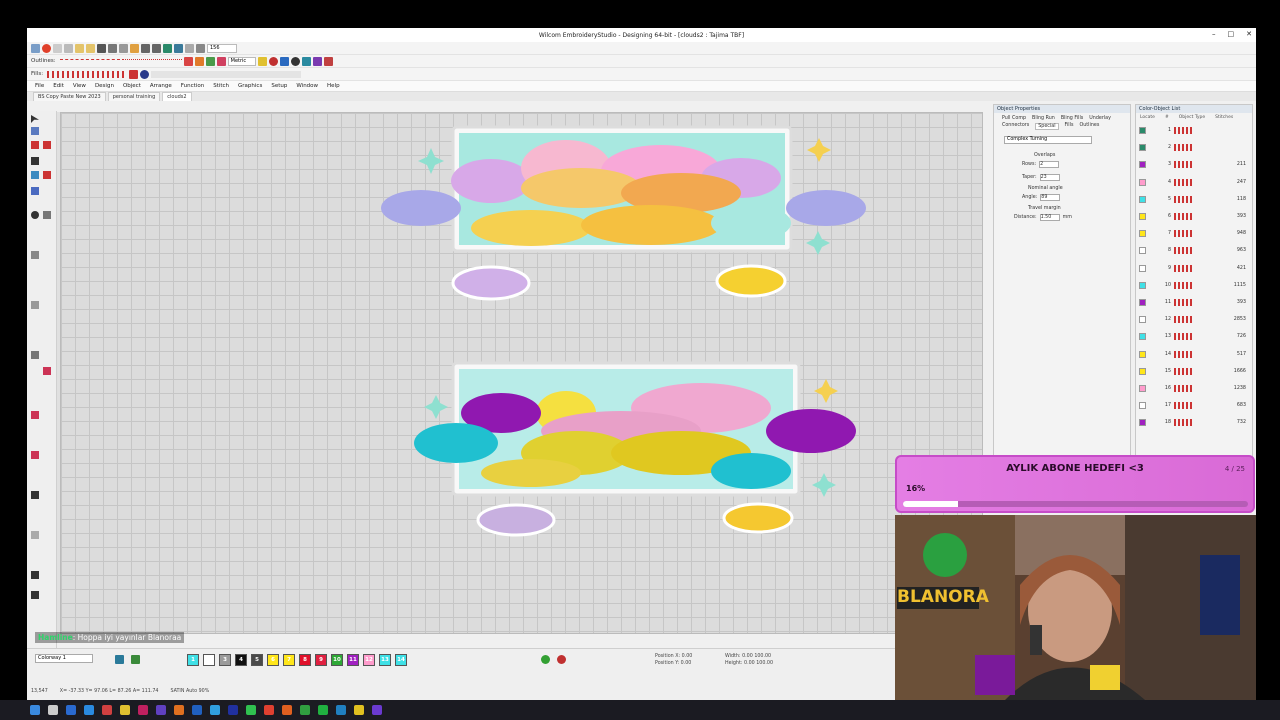 Image resolution: width=1280 pixels, height=720 pixels. What do you see at coordinates (1194, 353) in the screenshot?
I see `color-object-row: 14 517` at bounding box center [1194, 353].